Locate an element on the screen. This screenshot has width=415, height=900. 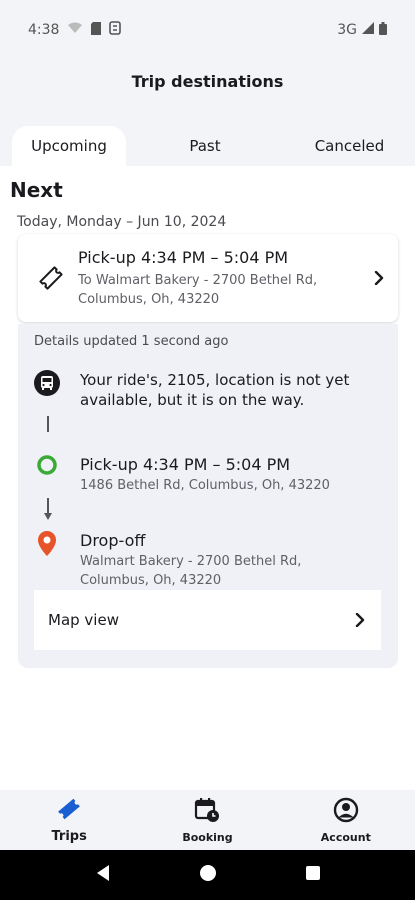
dropoff-address-line1: Walmart Bakery - 2700 Bethel Rd, is located at coordinates (191, 561).